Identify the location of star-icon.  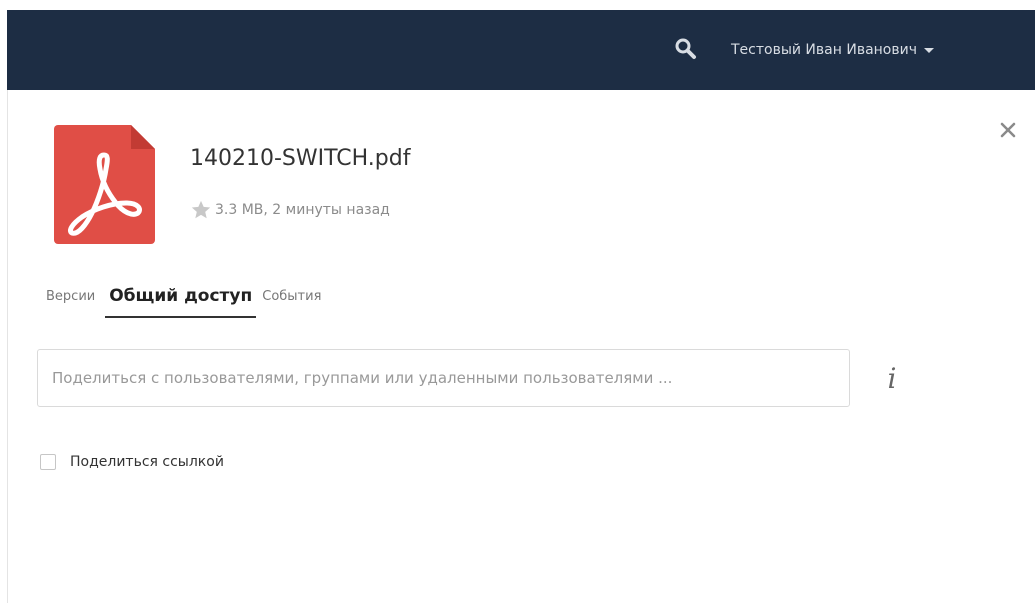
(201, 210).